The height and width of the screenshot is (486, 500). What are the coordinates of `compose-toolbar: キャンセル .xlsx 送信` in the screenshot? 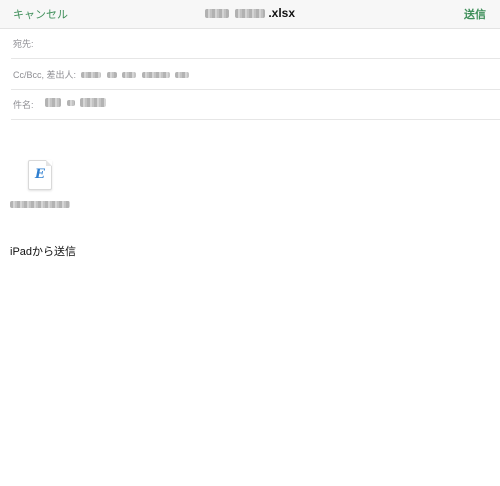 It's located at (250, 14).